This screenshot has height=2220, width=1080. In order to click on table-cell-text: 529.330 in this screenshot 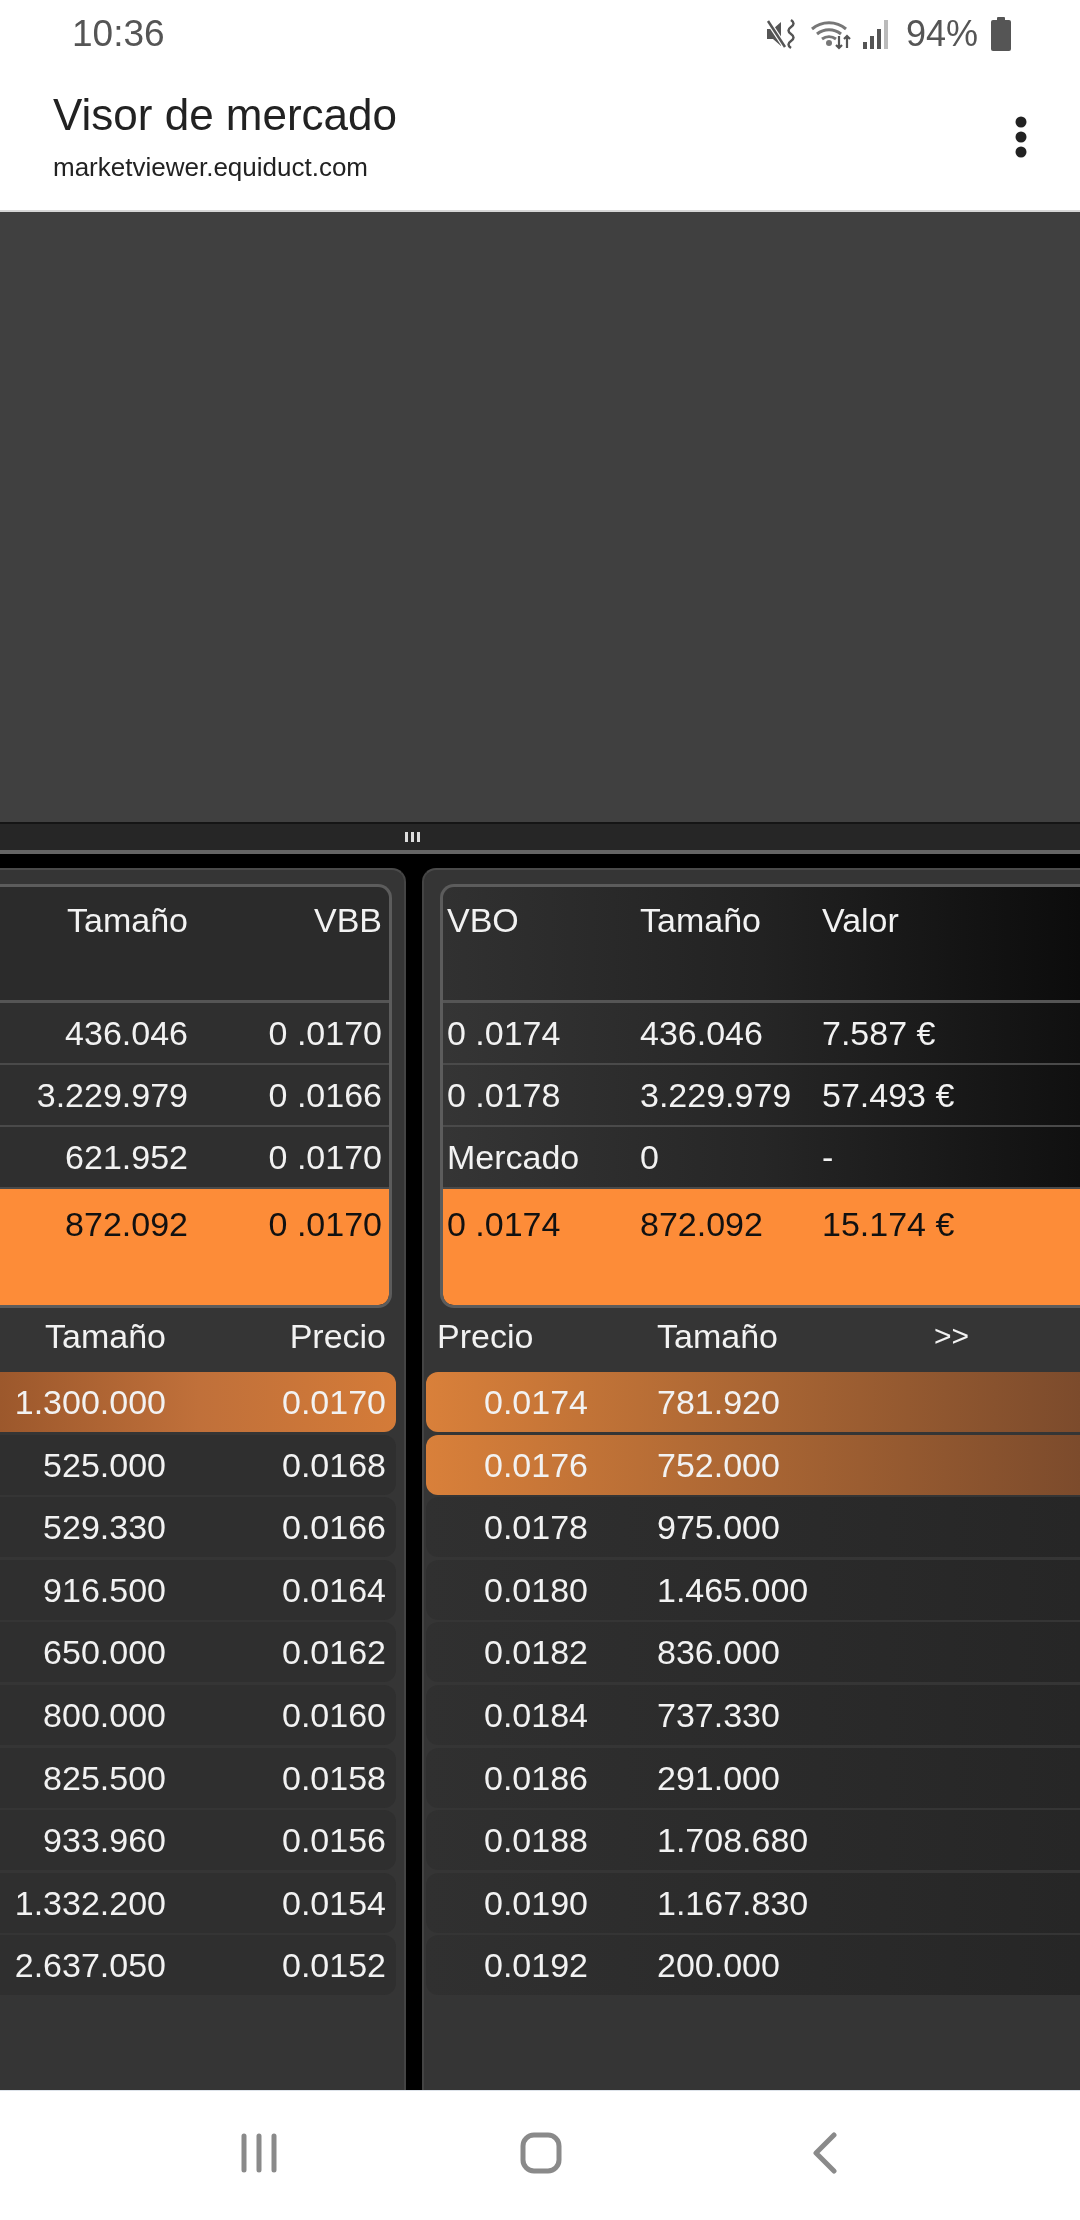, I will do `click(104, 1527)`.